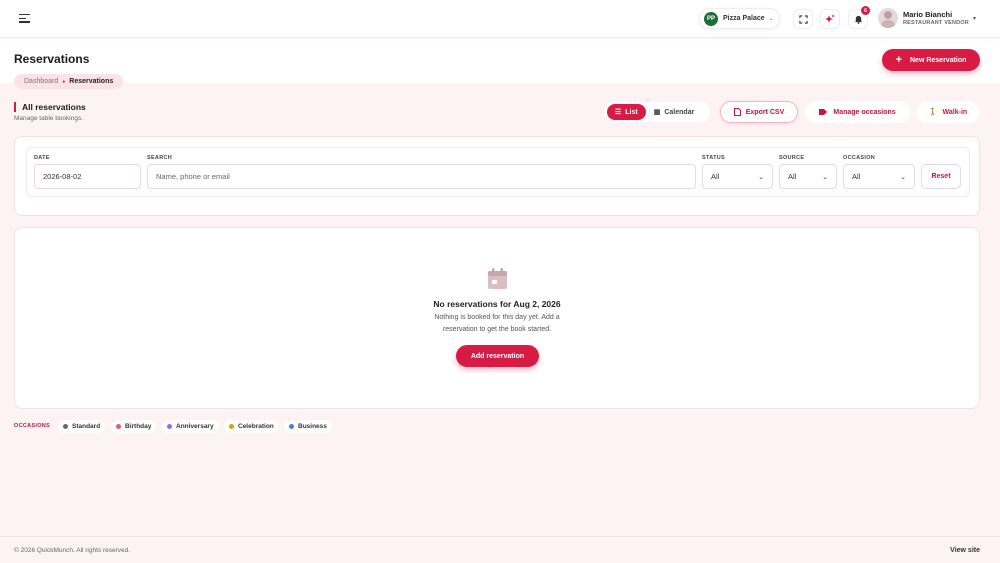  What do you see at coordinates (500, 61) in the screenshot?
I see `page-header: Reservations + New Reservation` at bounding box center [500, 61].